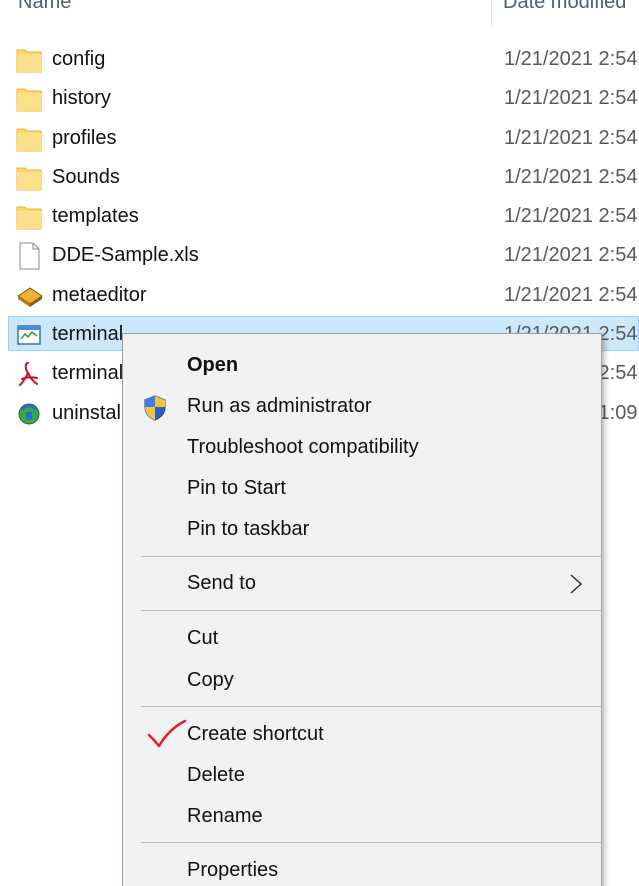 The image size is (639, 886). I want to click on menu-item-label: Send to, so click(221, 583).